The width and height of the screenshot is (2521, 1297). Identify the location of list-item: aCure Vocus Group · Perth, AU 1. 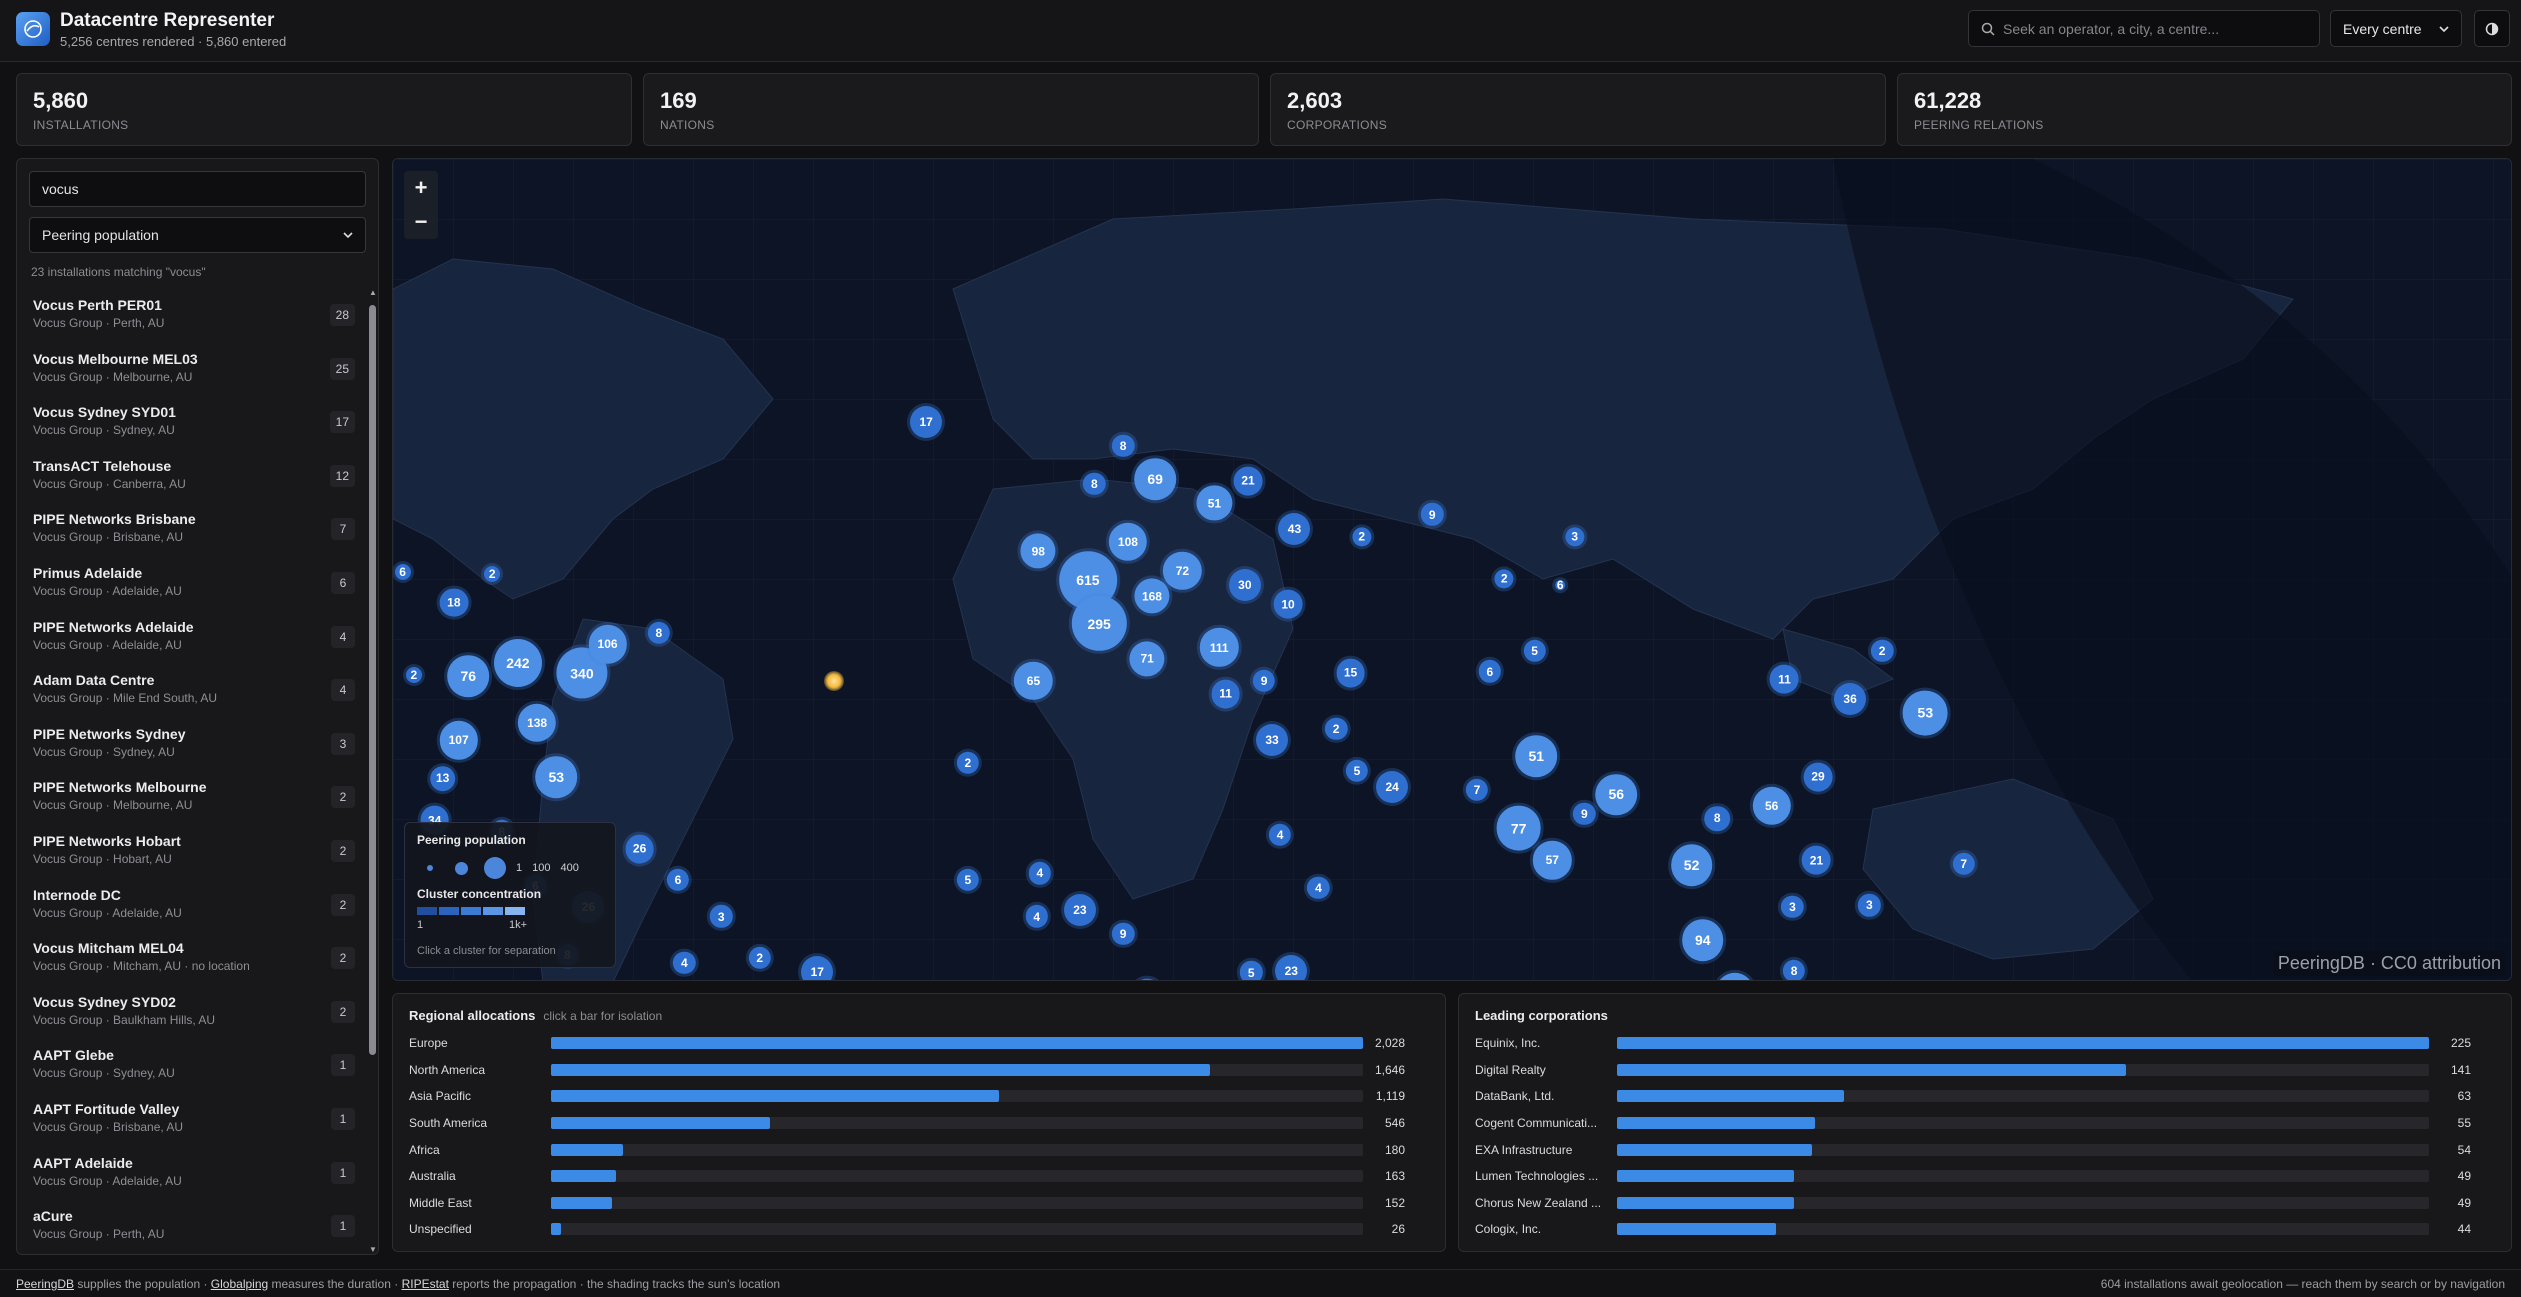
(192, 1227).